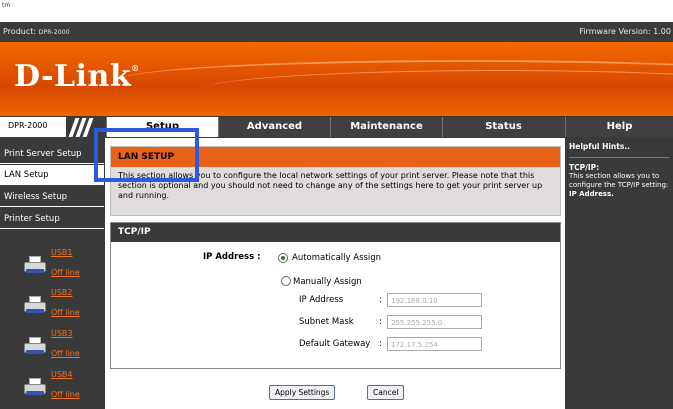 This screenshot has height=409, width=673. What do you see at coordinates (52, 197) in the screenshot?
I see `sidebar-item-wireless-setup: Wireless Setup` at bounding box center [52, 197].